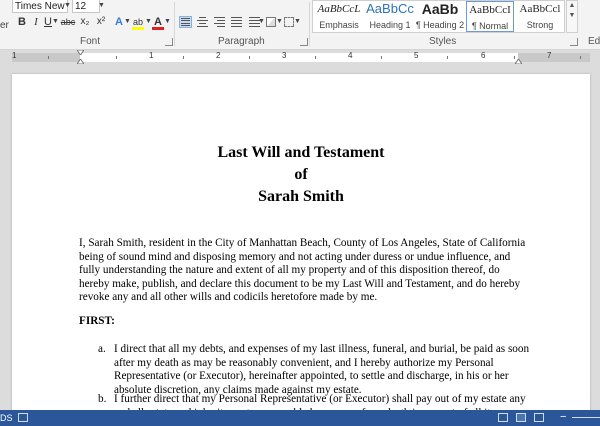 This screenshot has height=426, width=600. I want to click on align-center-button, so click(202, 22).